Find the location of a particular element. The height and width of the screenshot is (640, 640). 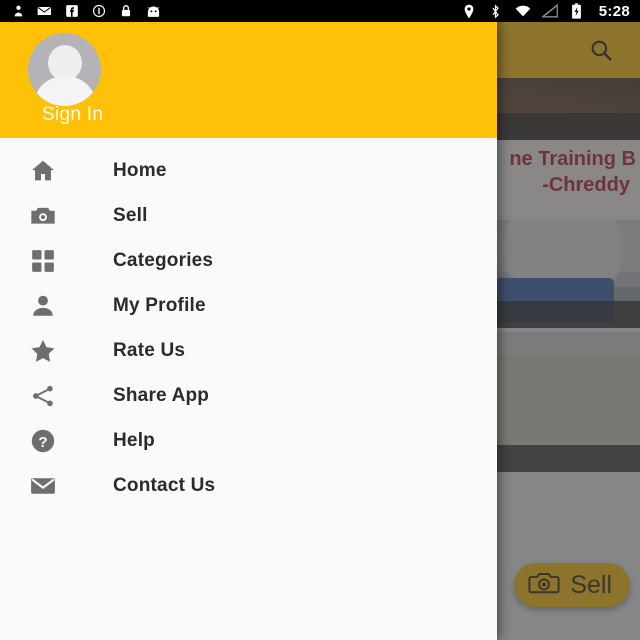

status-bar: 5:28 is located at coordinates (320, 11).